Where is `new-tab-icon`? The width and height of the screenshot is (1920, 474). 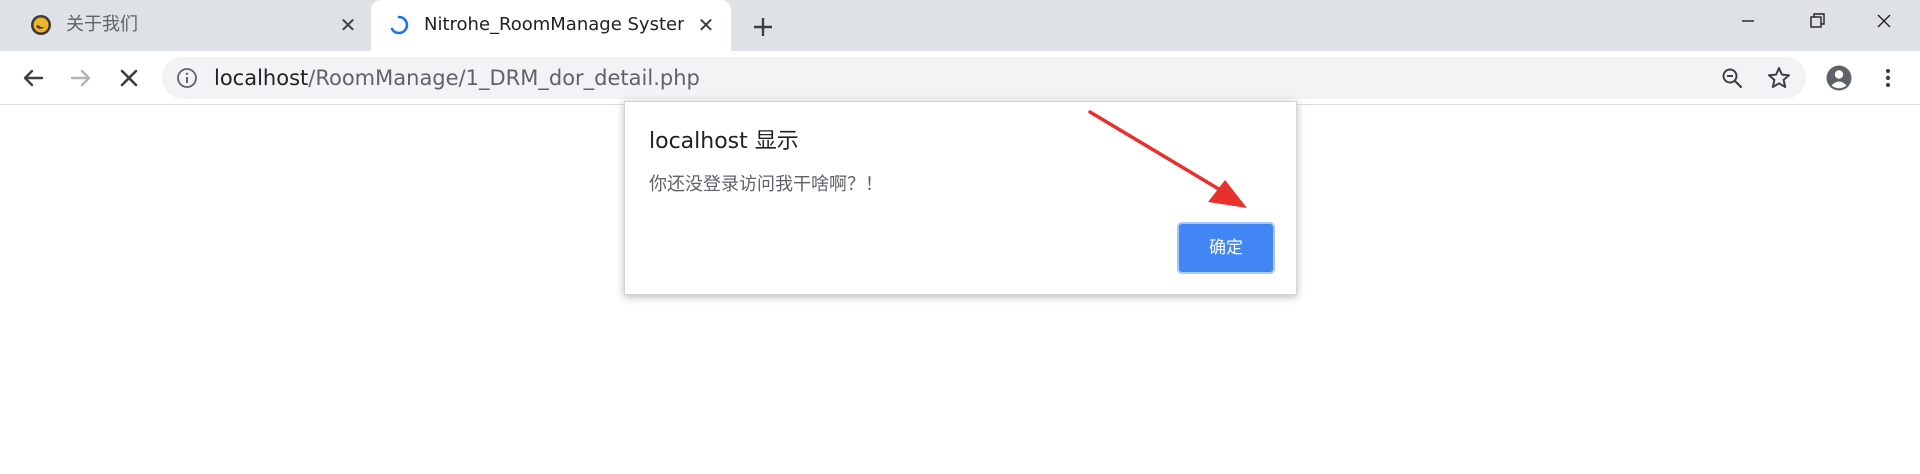
new-tab-icon is located at coordinates (763, 27).